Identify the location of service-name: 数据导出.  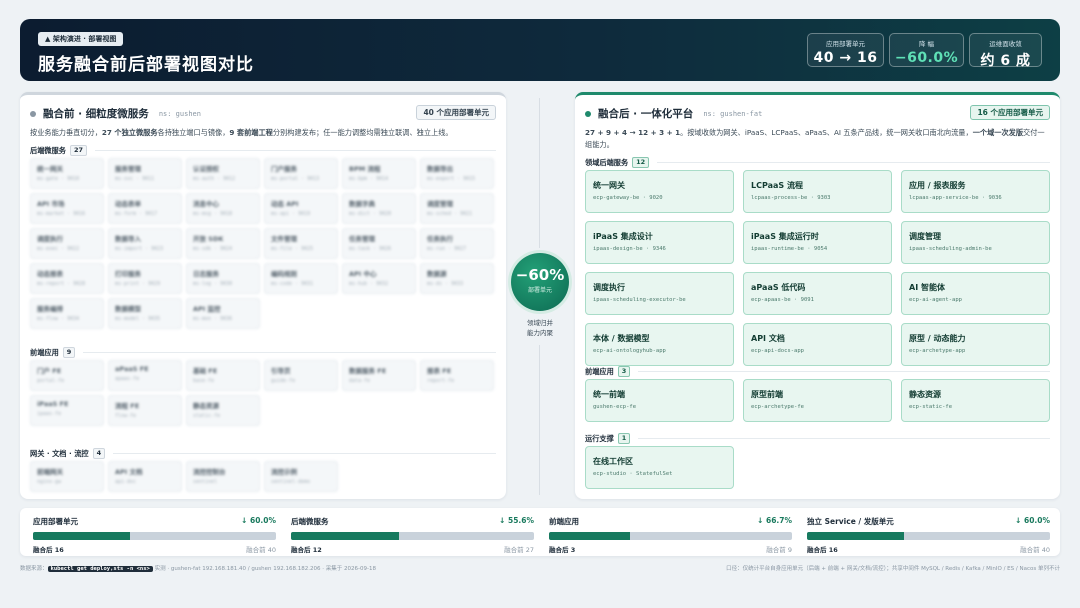
(440, 169).